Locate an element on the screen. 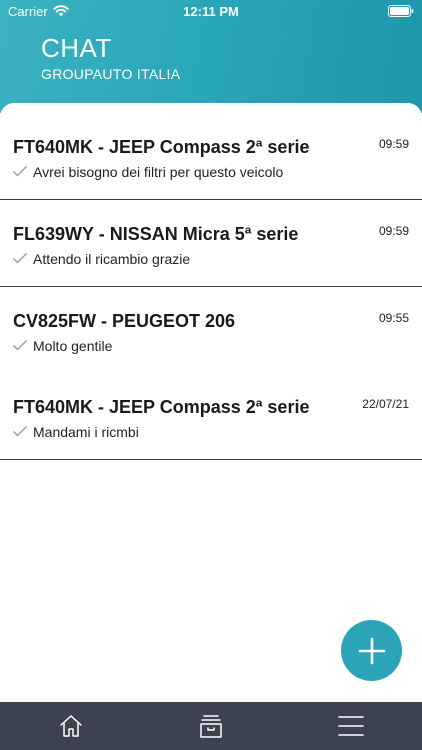 This screenshot has width=422, height=750. chat-message: Mandami i ricmbi is located at coordinates (86, 432).